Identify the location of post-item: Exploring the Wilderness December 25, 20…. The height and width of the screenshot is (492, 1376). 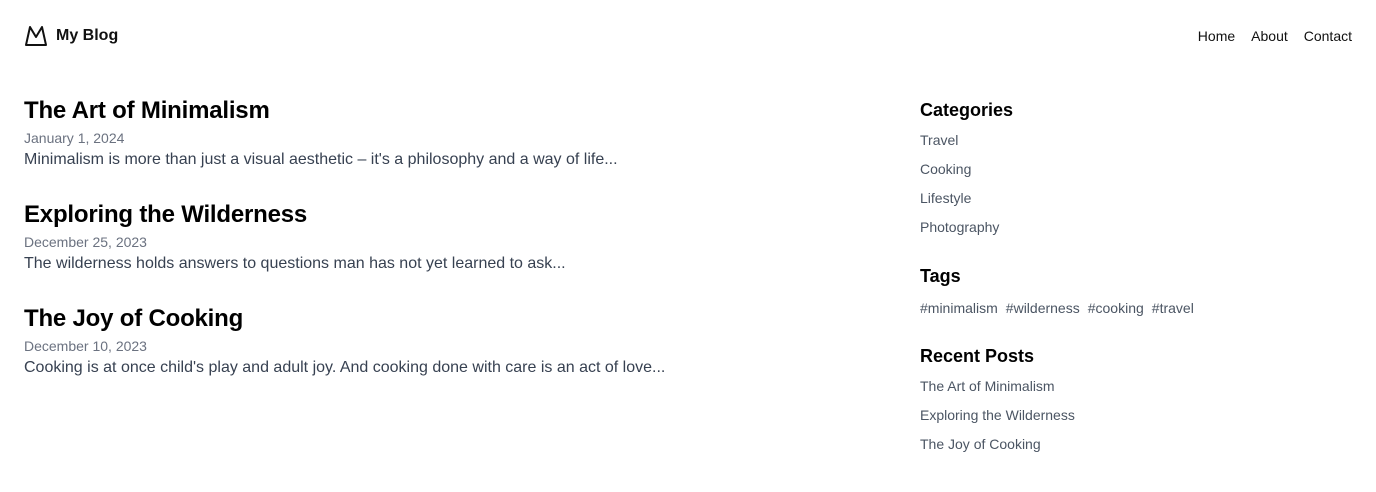
(454, 238).